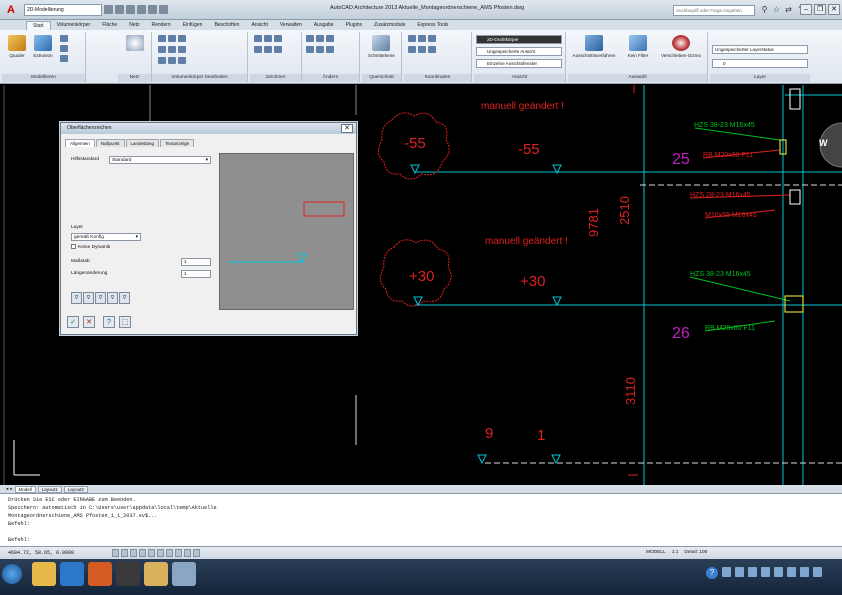 Image resolution: width=842 pixels, height=595 pixels. What do you see at coordinates (41, 553) in the screenshot?
I see `coordinate-readout: 4604.72, 58.65, 0.0000` at bounding box center [41, 553].